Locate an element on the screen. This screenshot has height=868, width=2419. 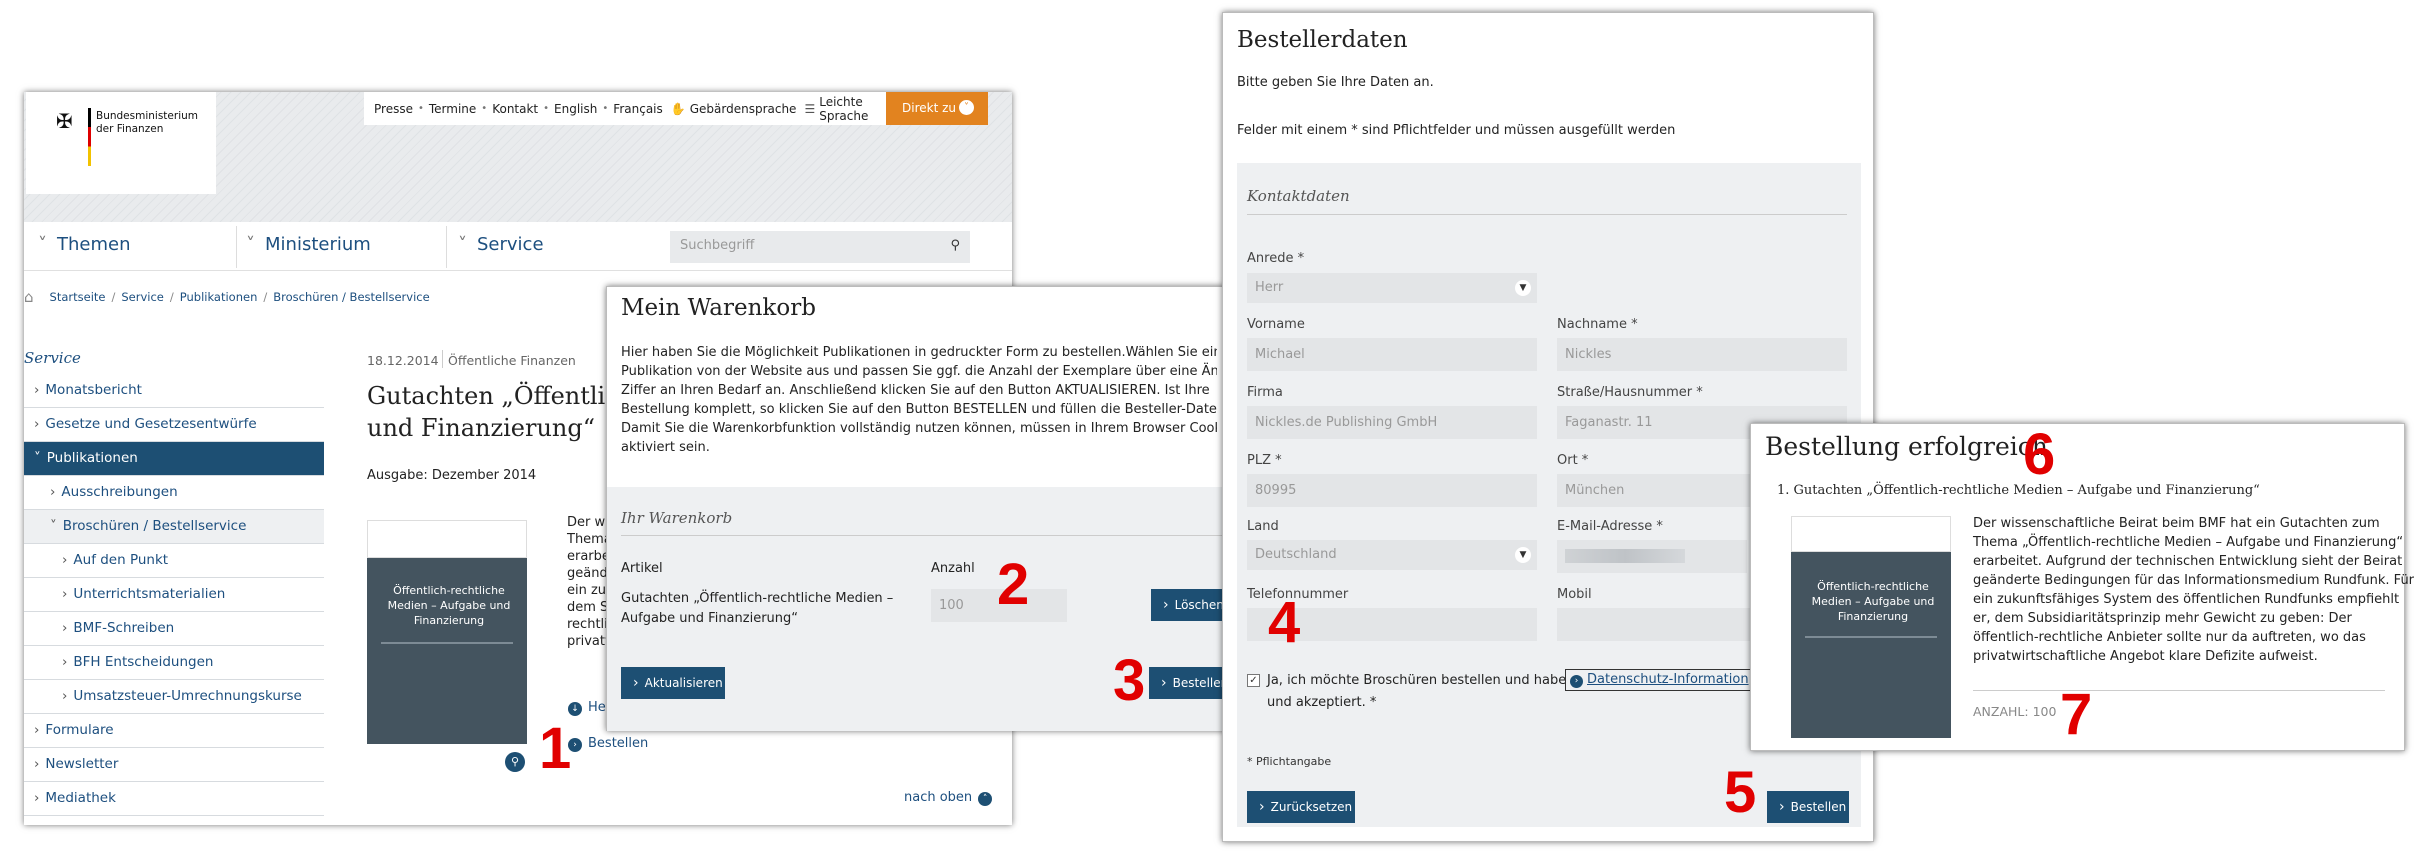
email-label: E-Mail-Adresse * is located at coordinates (1610, 526).